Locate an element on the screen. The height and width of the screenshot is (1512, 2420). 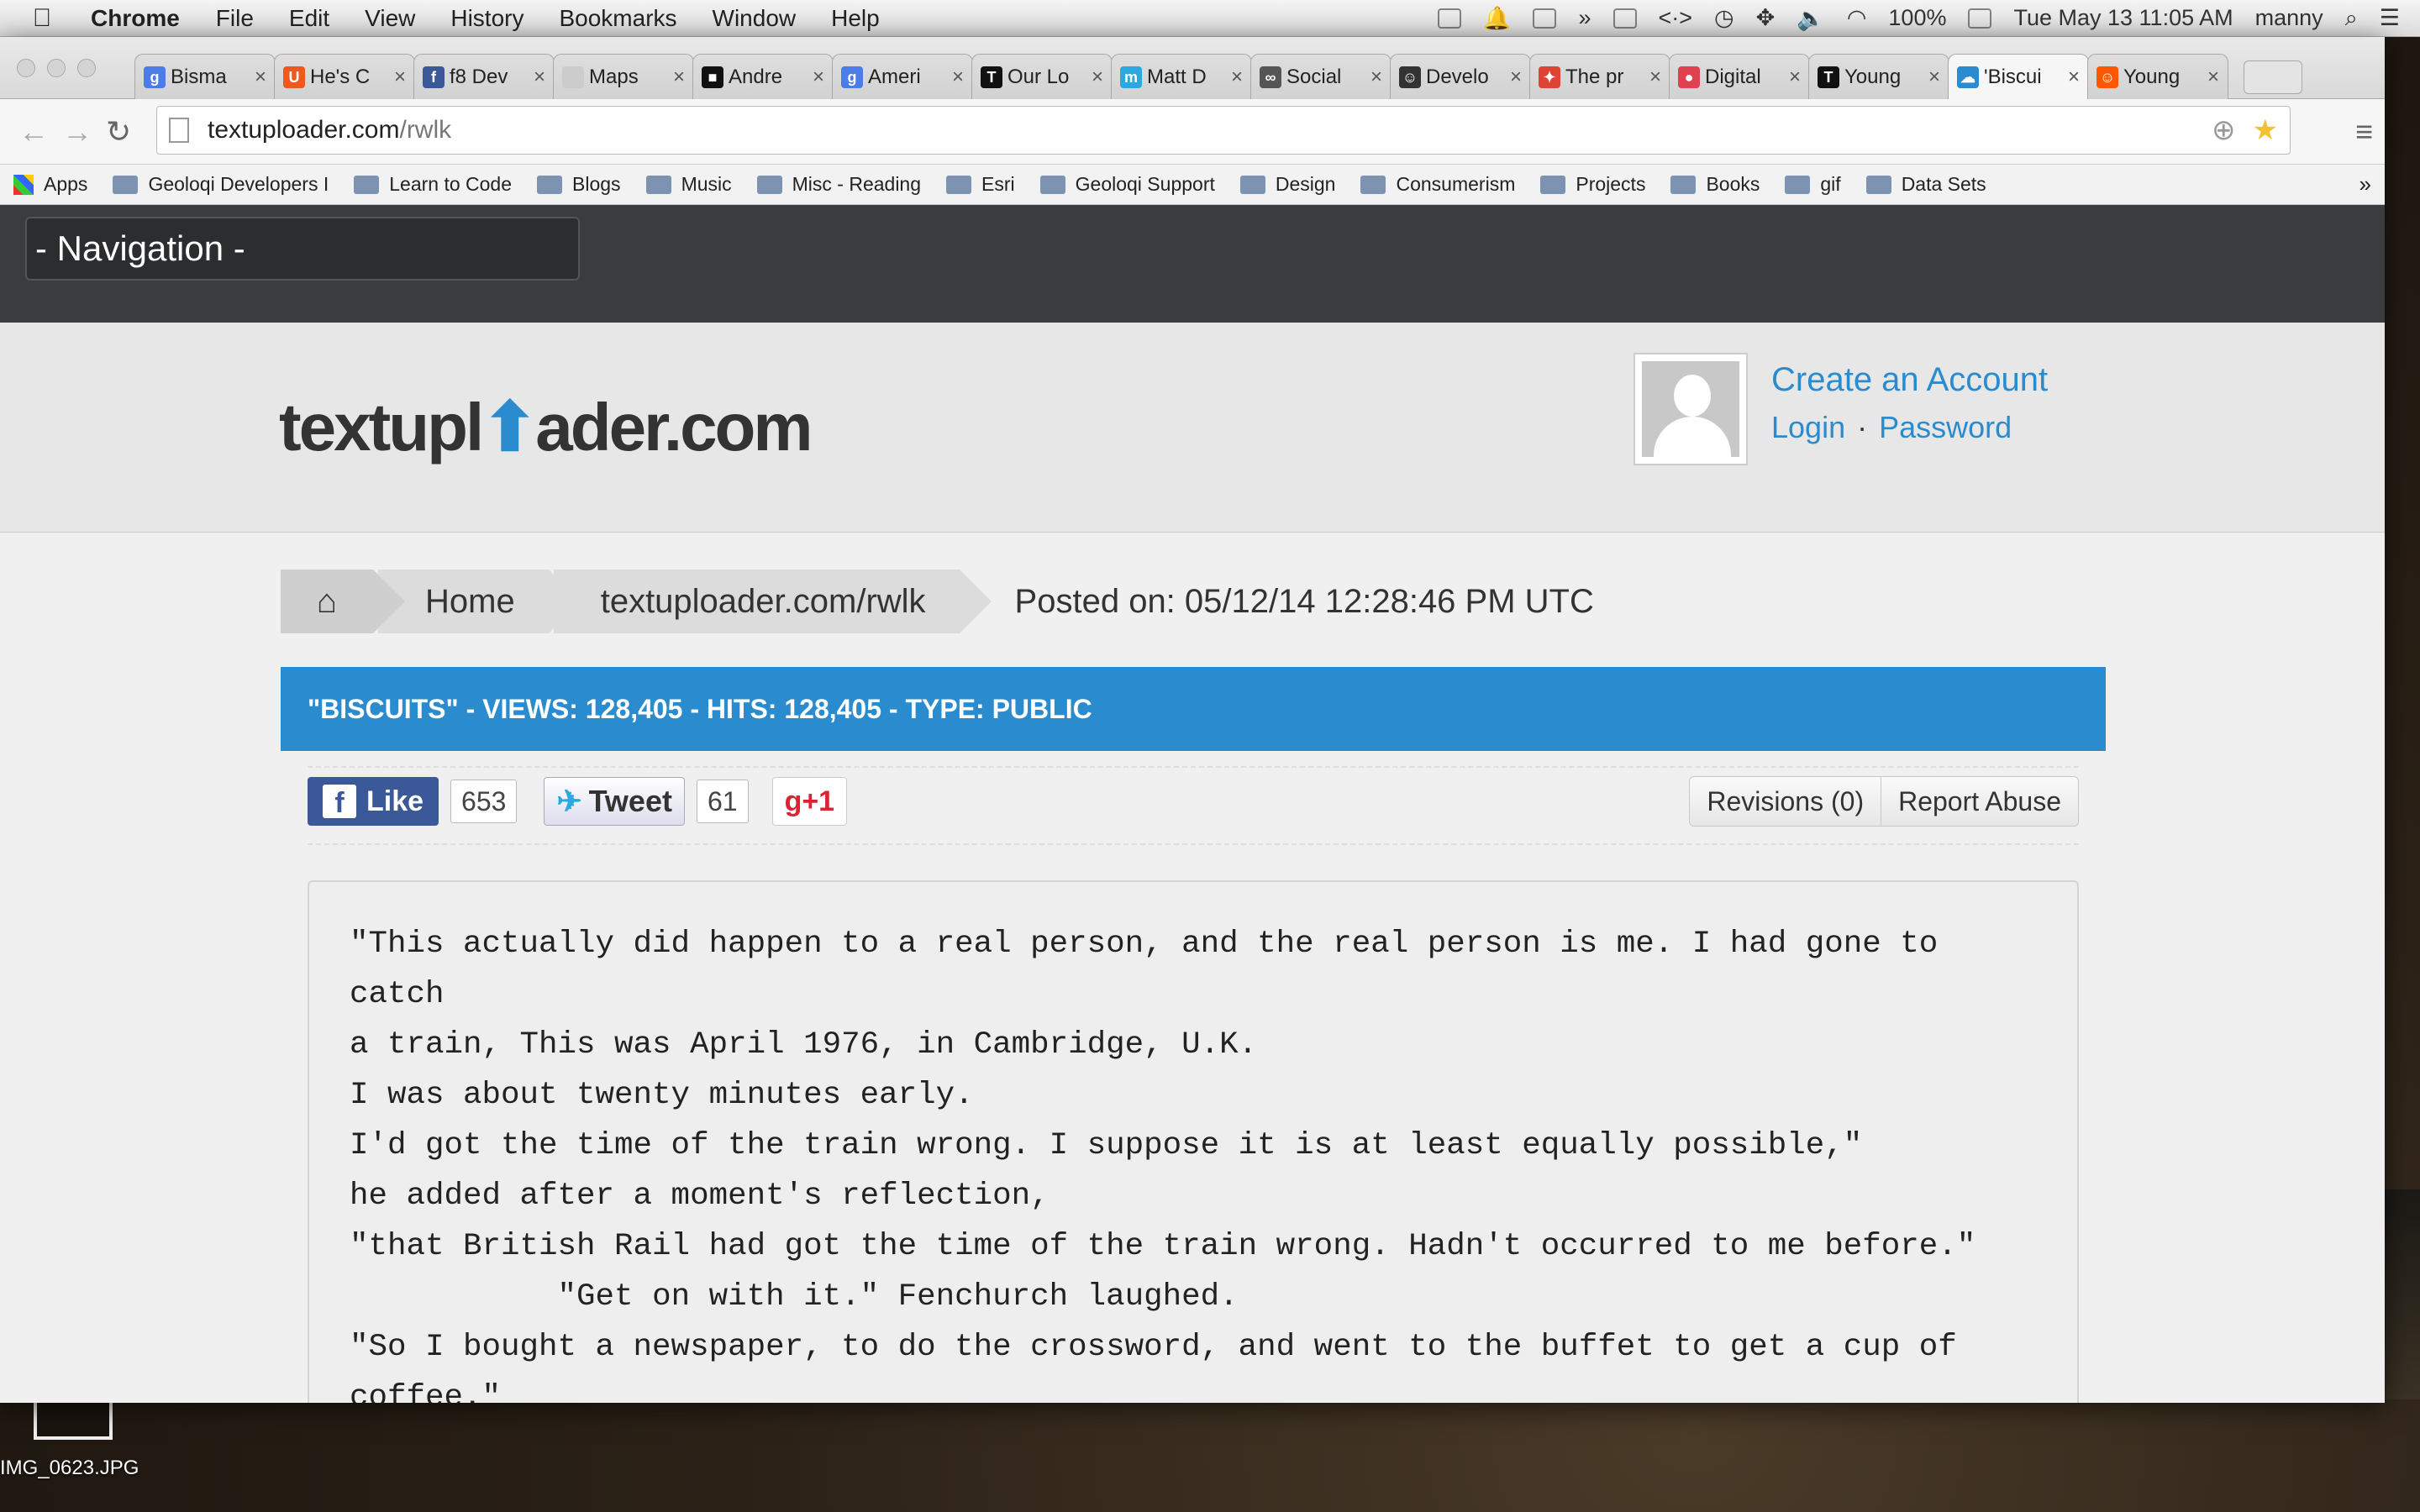
bookmarks-overflow-icon: » is located at coordinates (2365, 184).